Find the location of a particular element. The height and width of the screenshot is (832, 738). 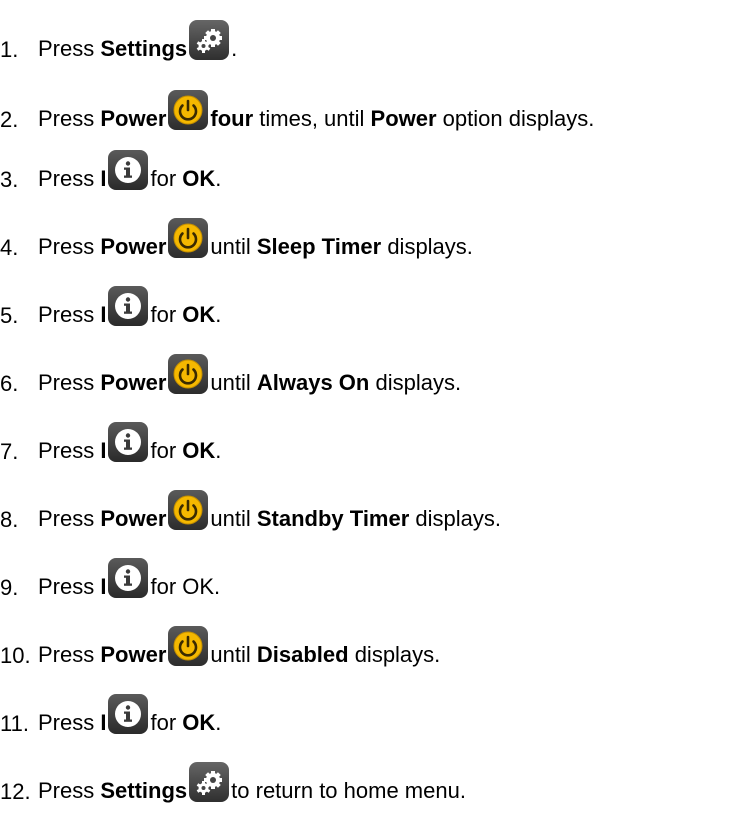

step-number: 1. is located at coordinates (9, 49).